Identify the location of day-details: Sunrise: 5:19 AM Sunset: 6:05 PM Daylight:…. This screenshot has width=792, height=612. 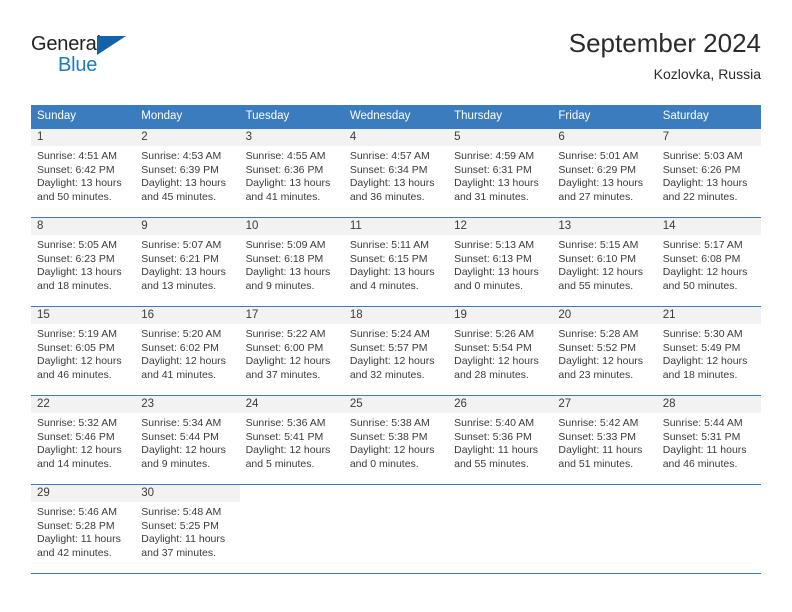
(83, 353).